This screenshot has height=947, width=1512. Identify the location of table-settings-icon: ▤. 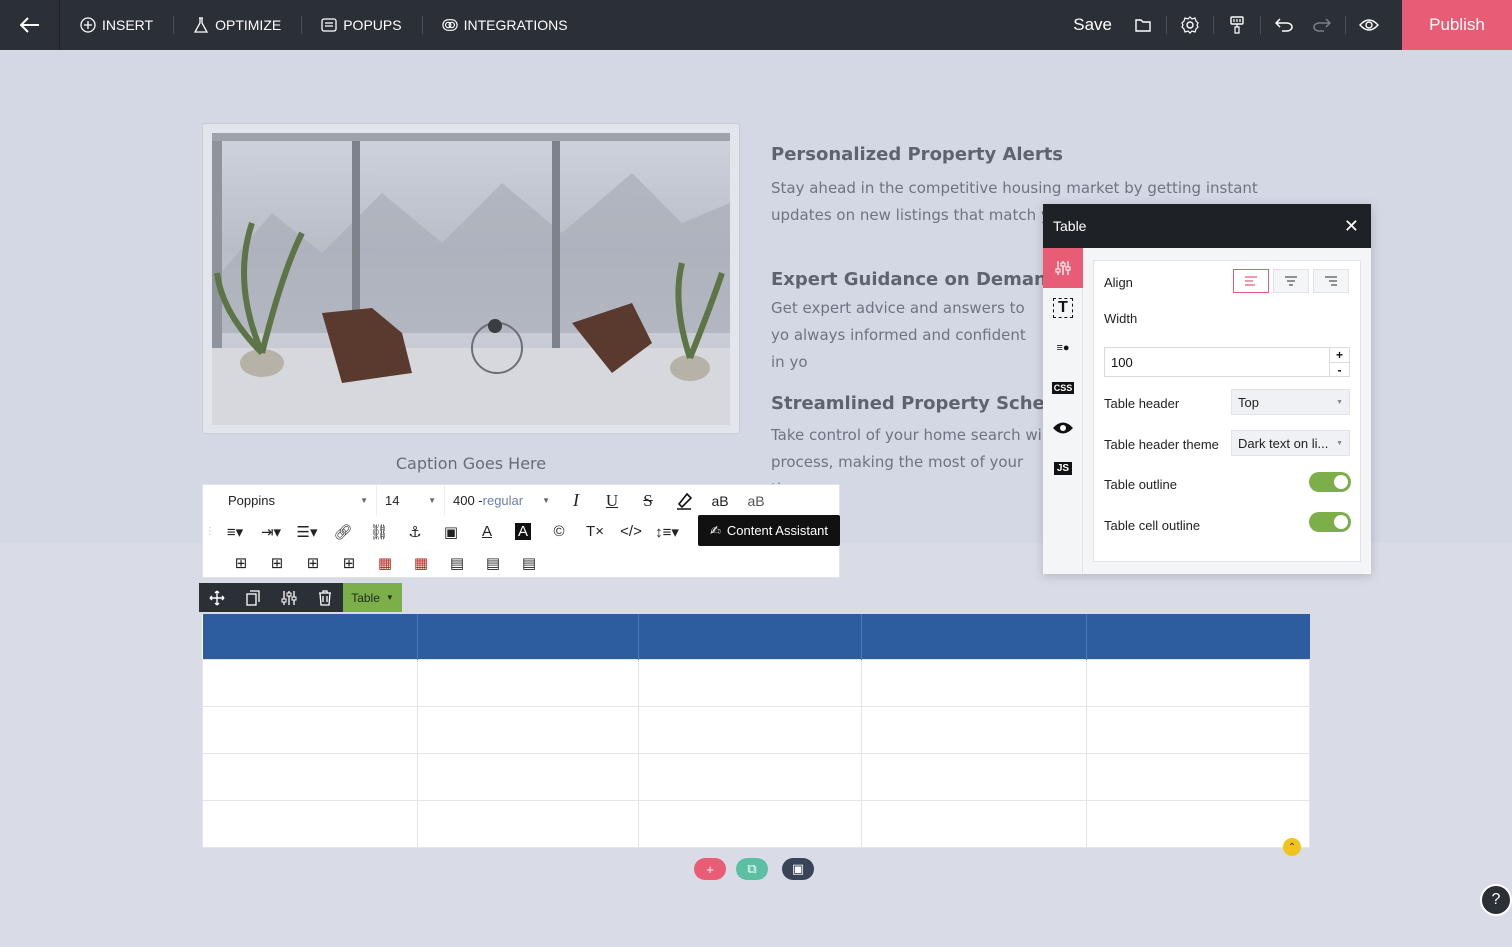
(457, 562).